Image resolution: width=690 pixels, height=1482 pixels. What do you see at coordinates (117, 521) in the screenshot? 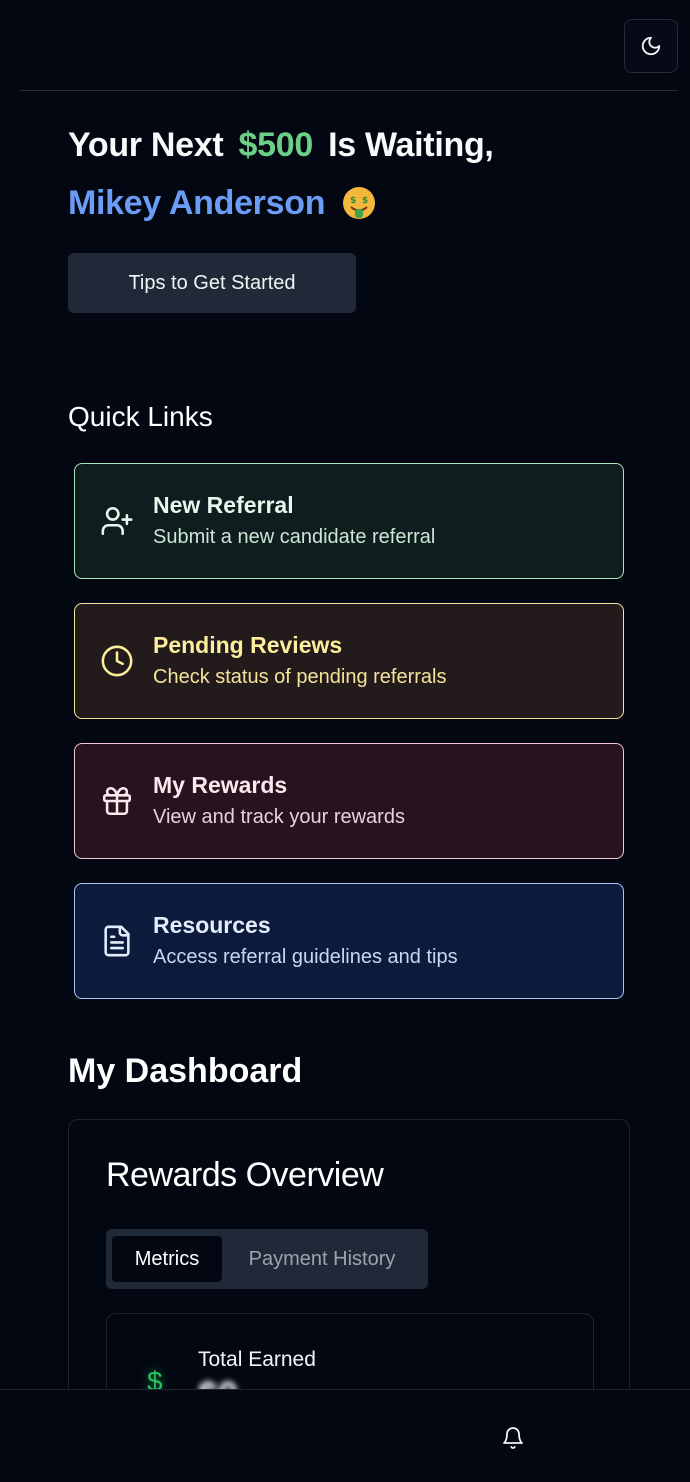
I see `user-plus-icon` at bounding box center [117, 521].